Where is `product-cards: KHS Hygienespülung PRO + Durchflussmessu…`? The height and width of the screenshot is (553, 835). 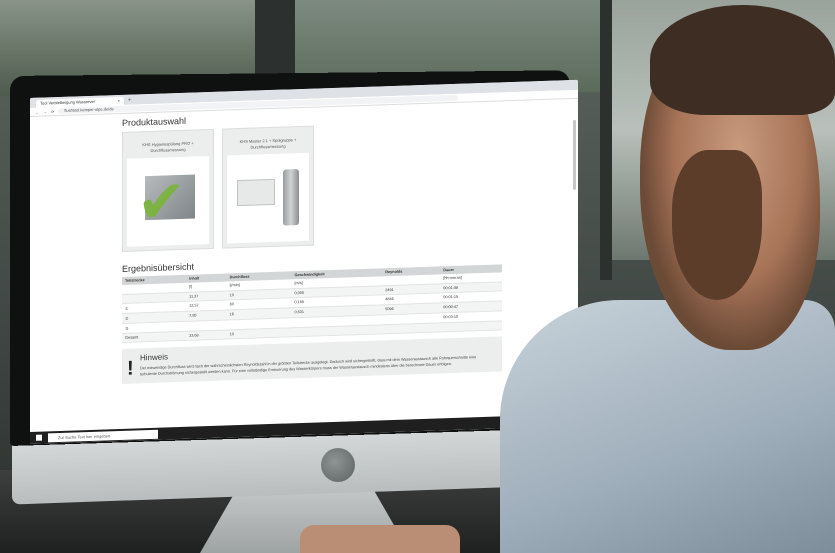 product-cards: KHS Hygienespülung PRO + Durchflussmessu… is located at coordinates (350, 184).